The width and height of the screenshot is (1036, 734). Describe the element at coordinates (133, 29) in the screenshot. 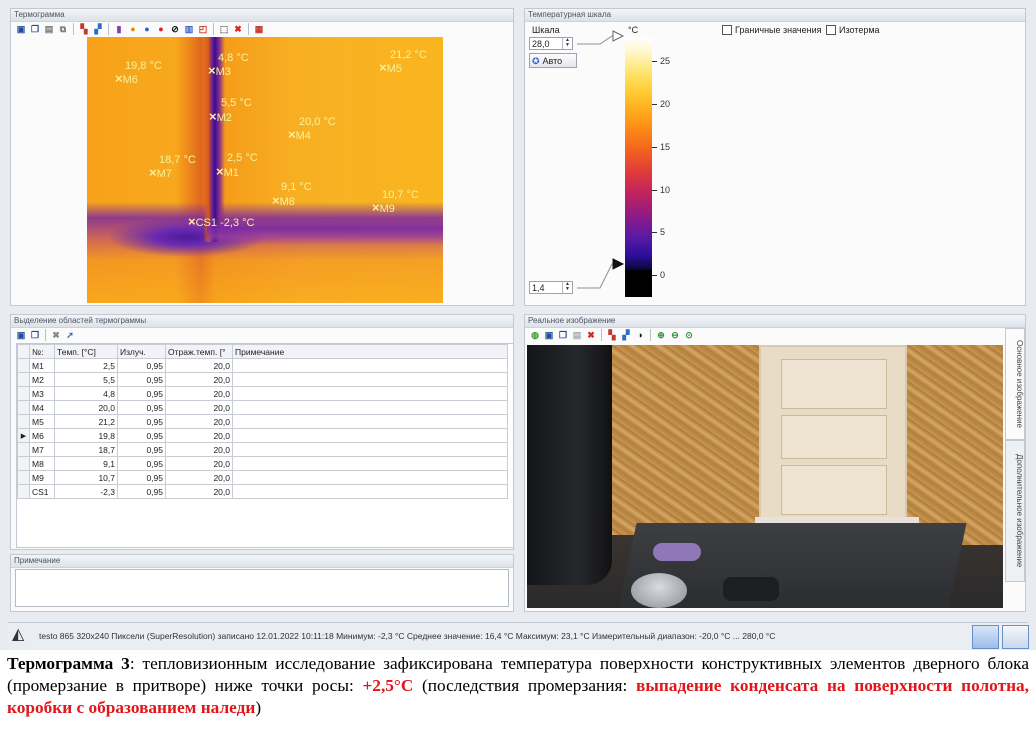

I see `hot-spot-icon: ●` at that location.